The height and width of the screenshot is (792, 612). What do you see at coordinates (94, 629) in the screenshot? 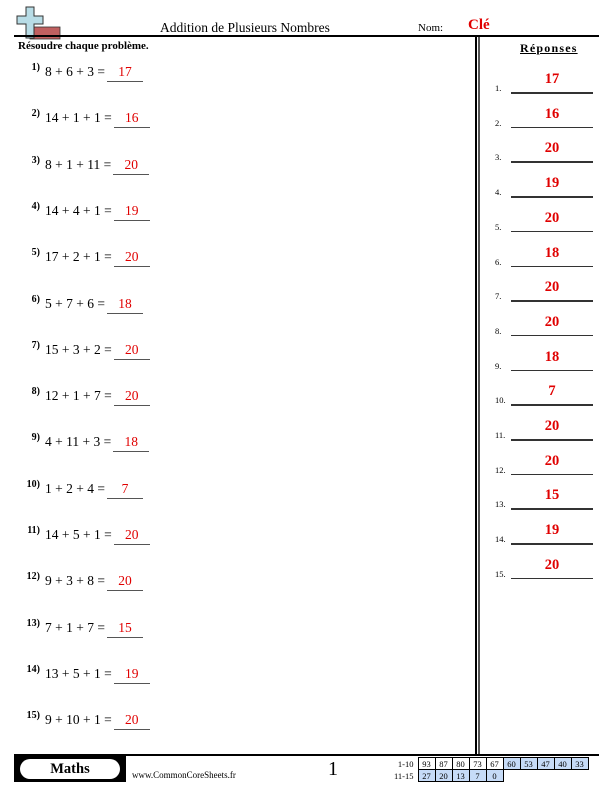
I see `problem-expression: 7 + 1 + 7 = 15` at bounding box center [94, 629].